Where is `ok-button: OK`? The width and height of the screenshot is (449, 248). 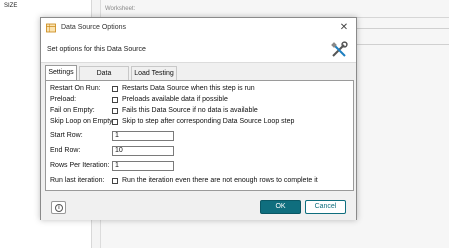
ok-button: OK is located at coordinates (280, 207).